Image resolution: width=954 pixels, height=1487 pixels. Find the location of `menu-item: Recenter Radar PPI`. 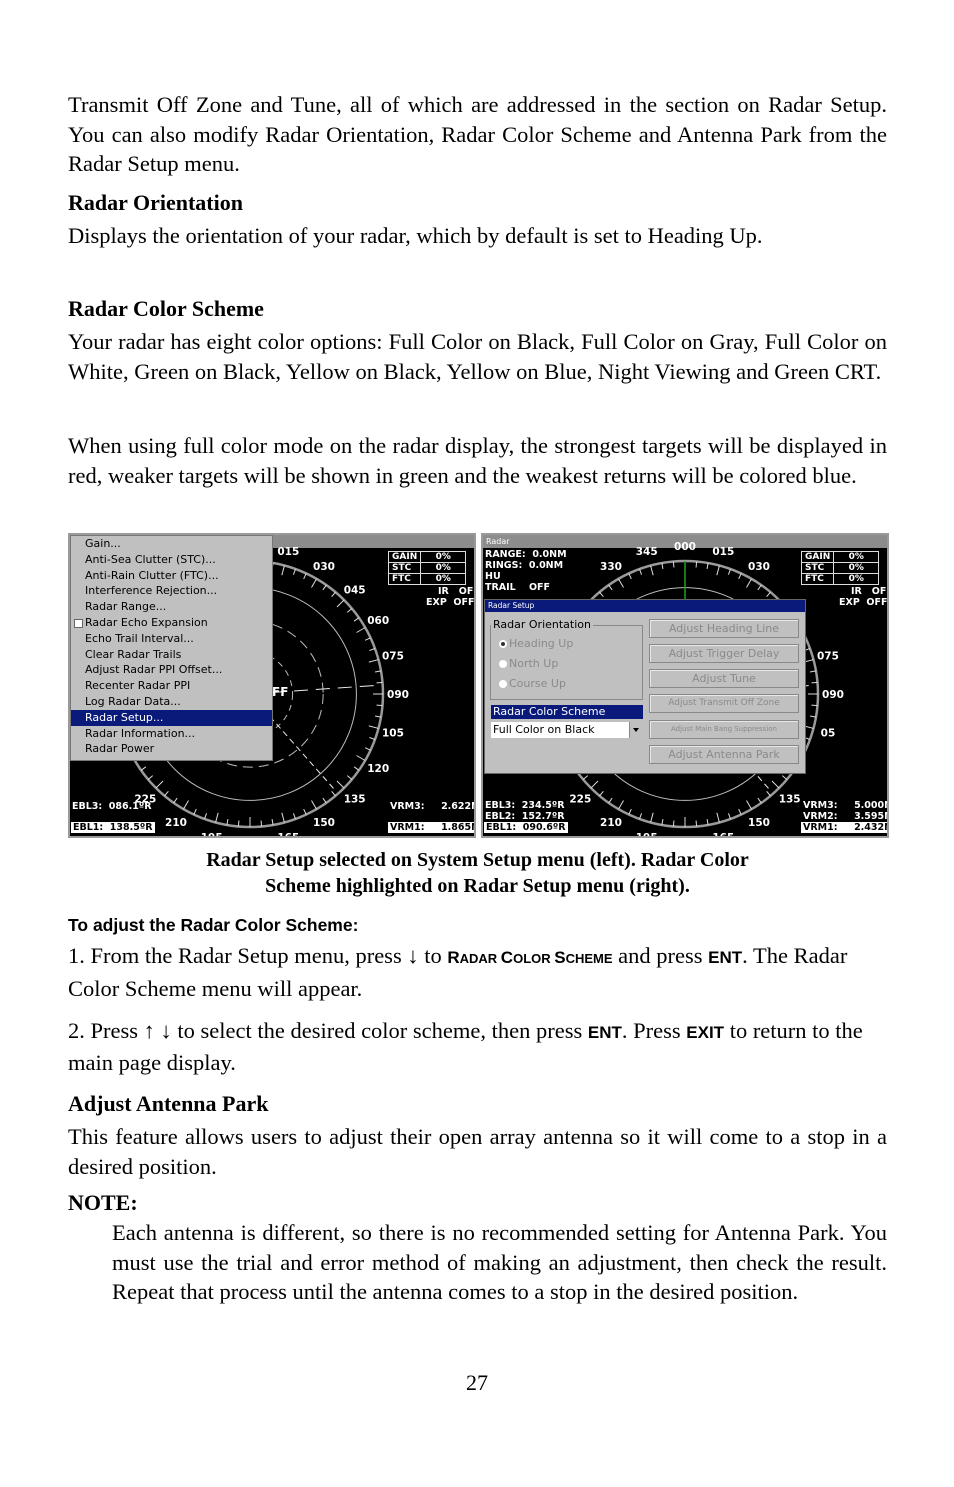

menu-item: Recenter Radar PPI is located at coordinates (171, 686).